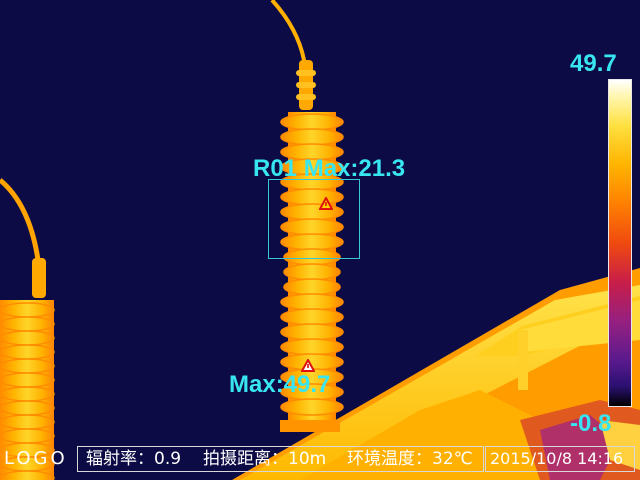 Image resolution: width=640 pixels, height=480 pixels. What do you see at coordinates (557, 458) in the screenshot?
I see `datetime-text: 2015/10/8 14:16` at bounding box center [557, 458].